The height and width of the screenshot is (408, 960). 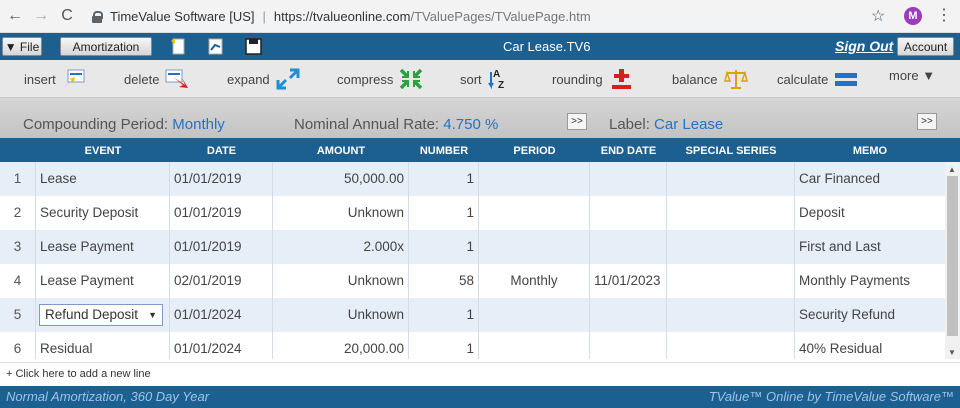 What do you see at coordinates (411, 79) in the screenshot?
I see `compress-icon` at bounding box center [411, 79].